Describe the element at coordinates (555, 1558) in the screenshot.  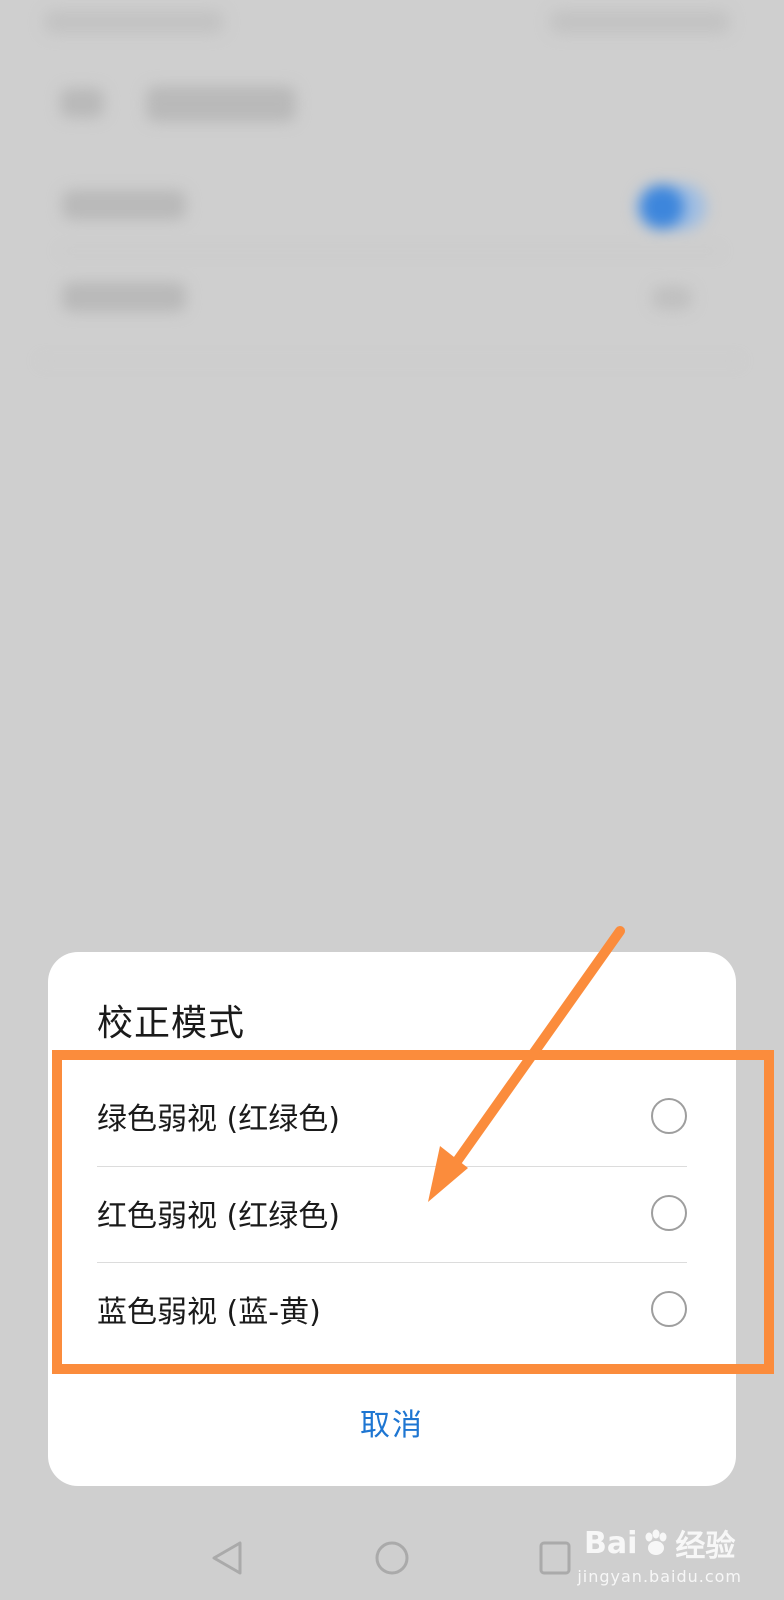
I see `square-recent-icon` at that location.